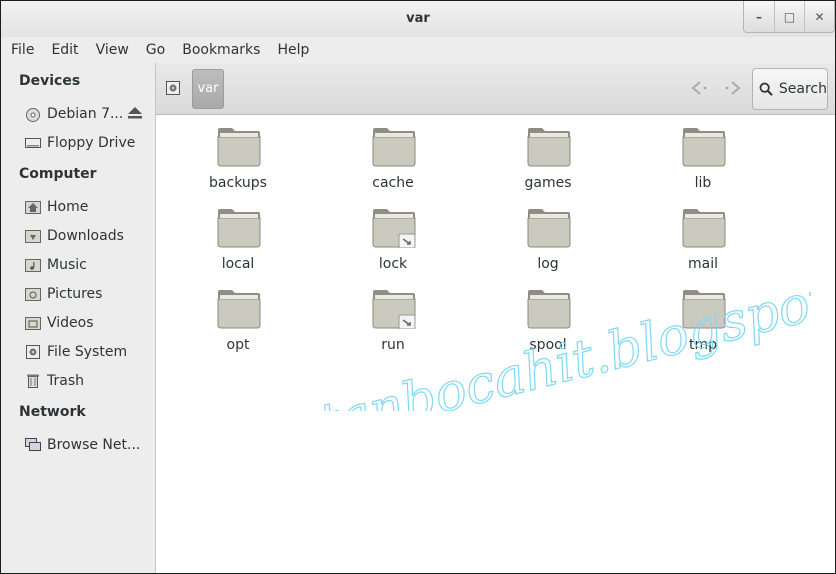 The height and width of the screenshot is (574, 836). Describe the element at coordinates (50, 81) in the screenshot. I see `sidebar-section-devices: Devices` at that location.